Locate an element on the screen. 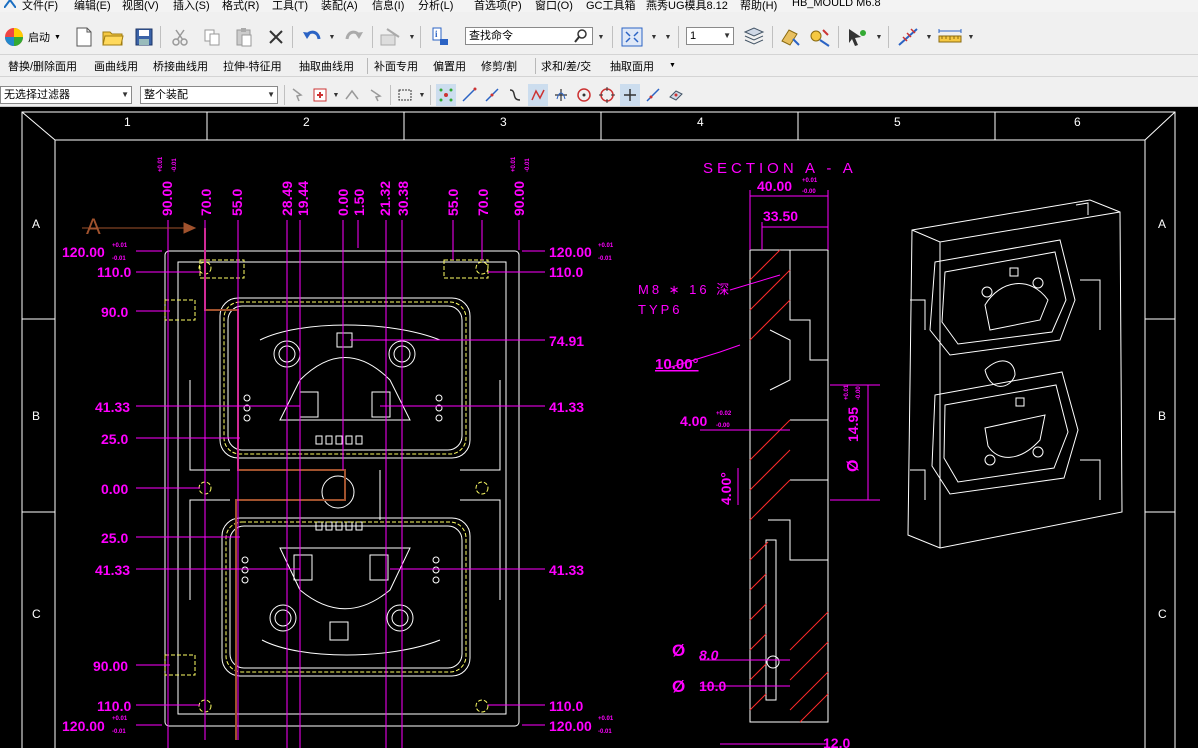 The height and width of the screenshot is (748, 1198). select-component-button is located at coordinates (352, 95).